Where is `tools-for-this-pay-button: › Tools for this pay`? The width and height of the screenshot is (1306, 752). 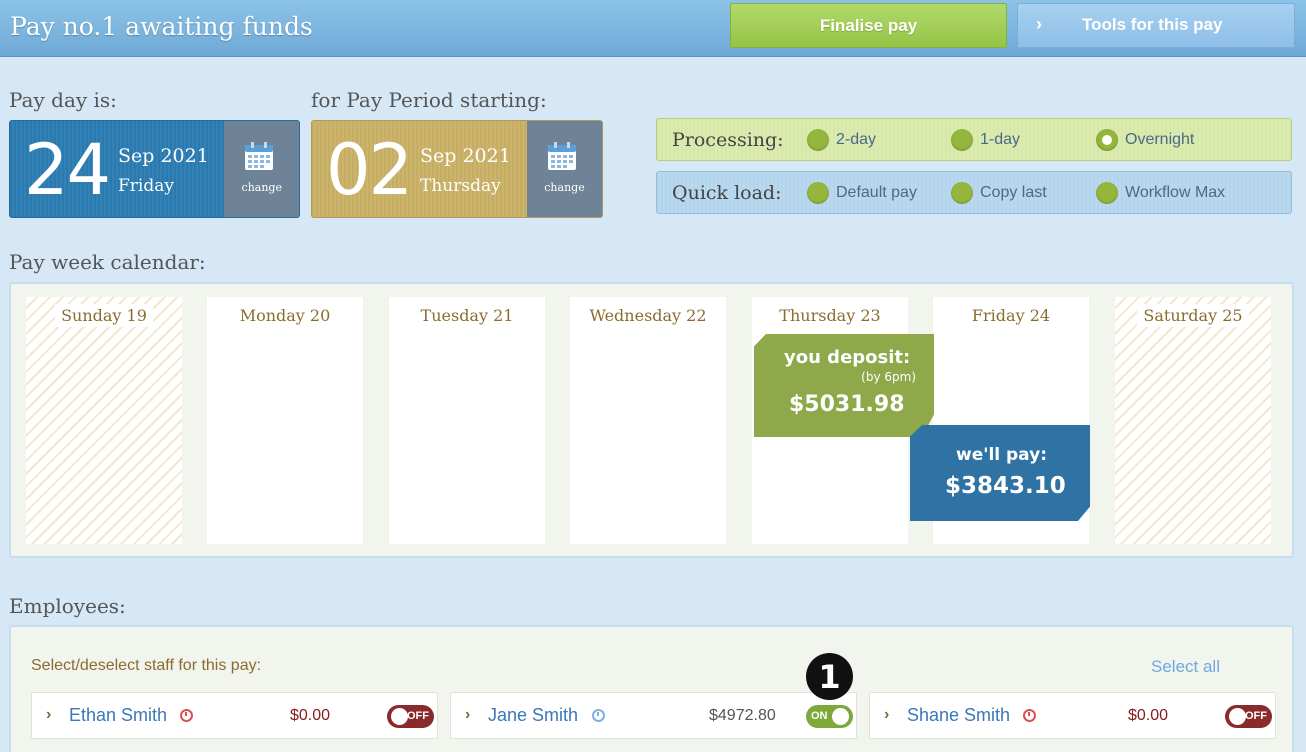 tools-for-this-pay-button: › Tools for this pay is located at coordinates (1156, 25).